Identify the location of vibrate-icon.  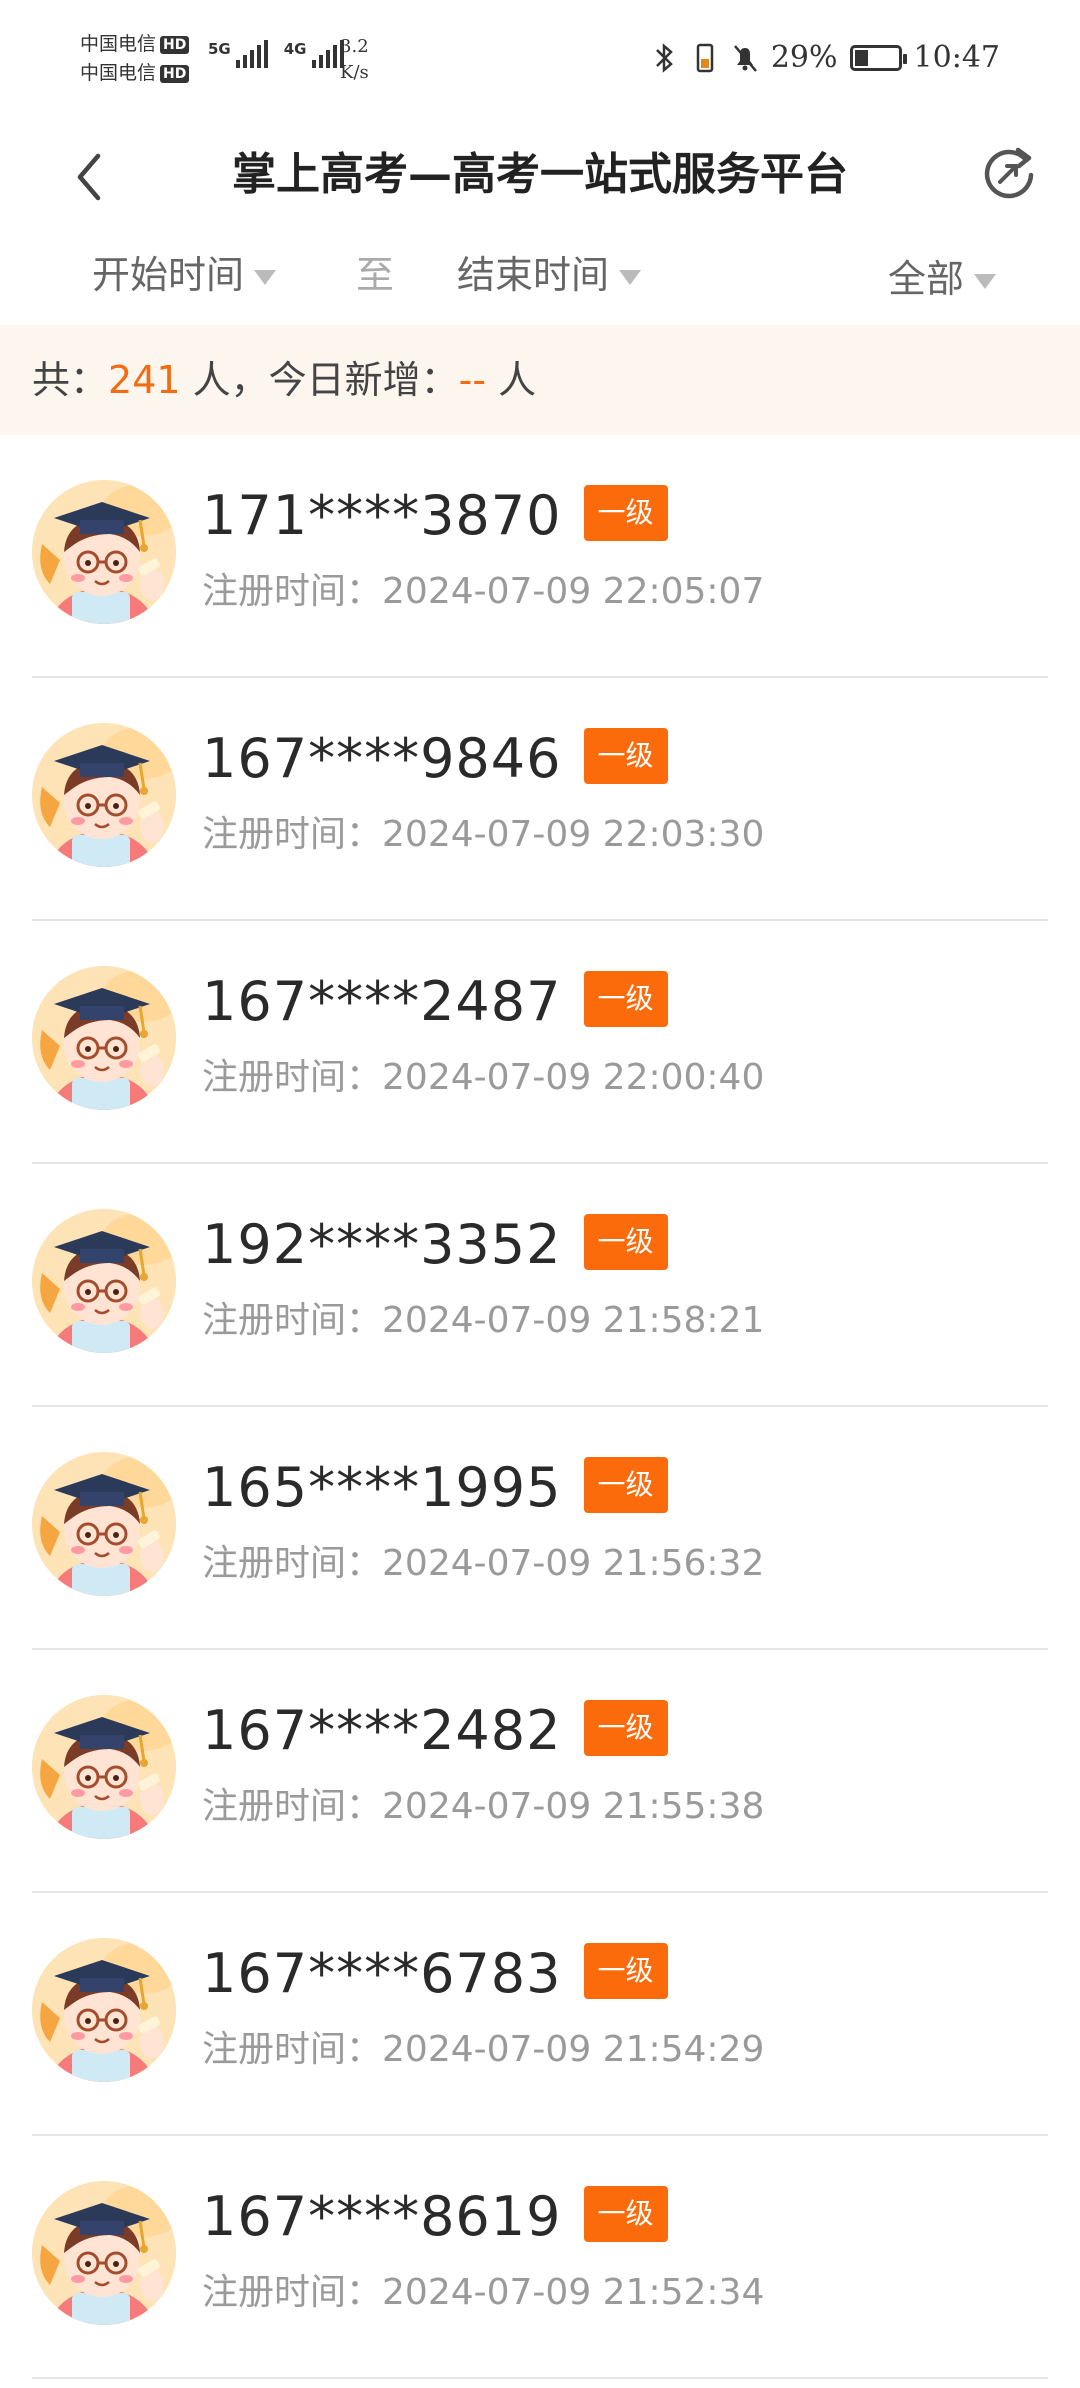
(705, 57).